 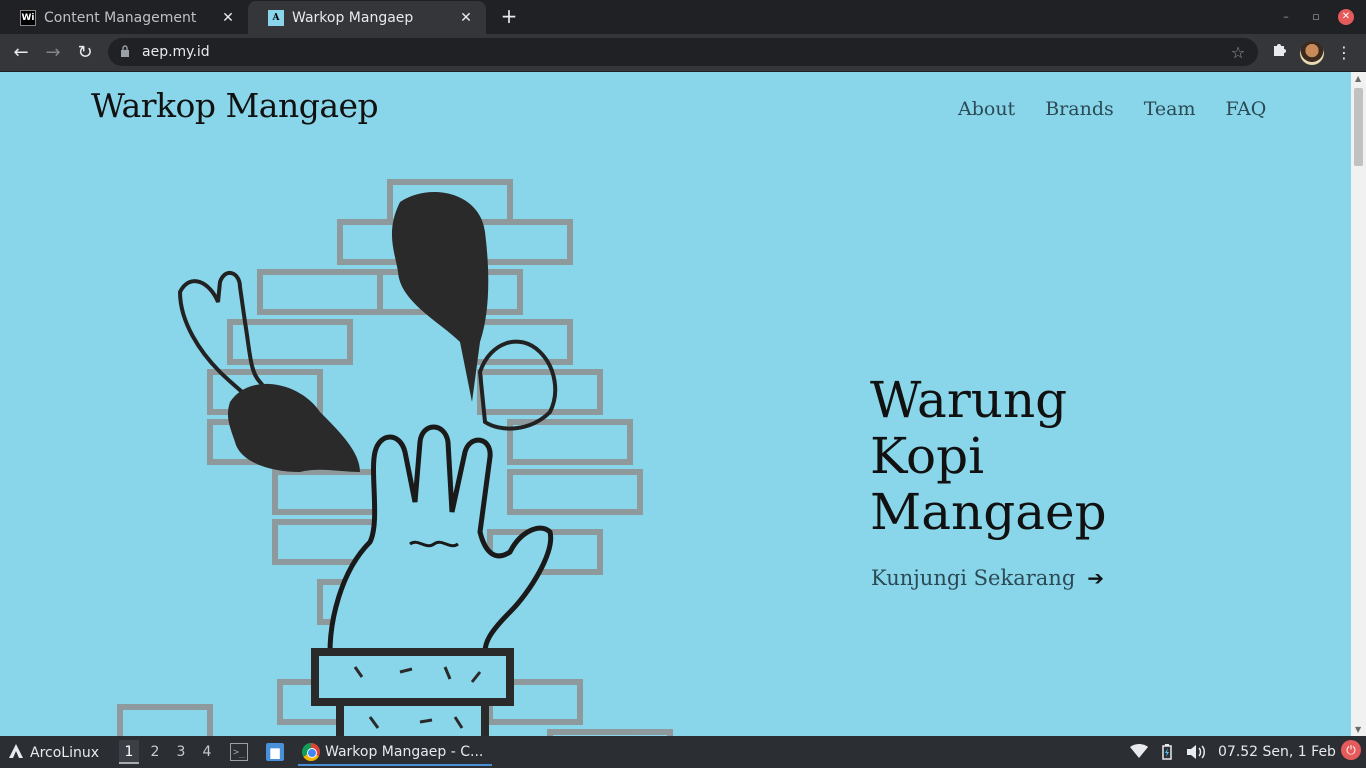 I want to click on hero-title-line: Mangaep, so click(x=988, y=512).